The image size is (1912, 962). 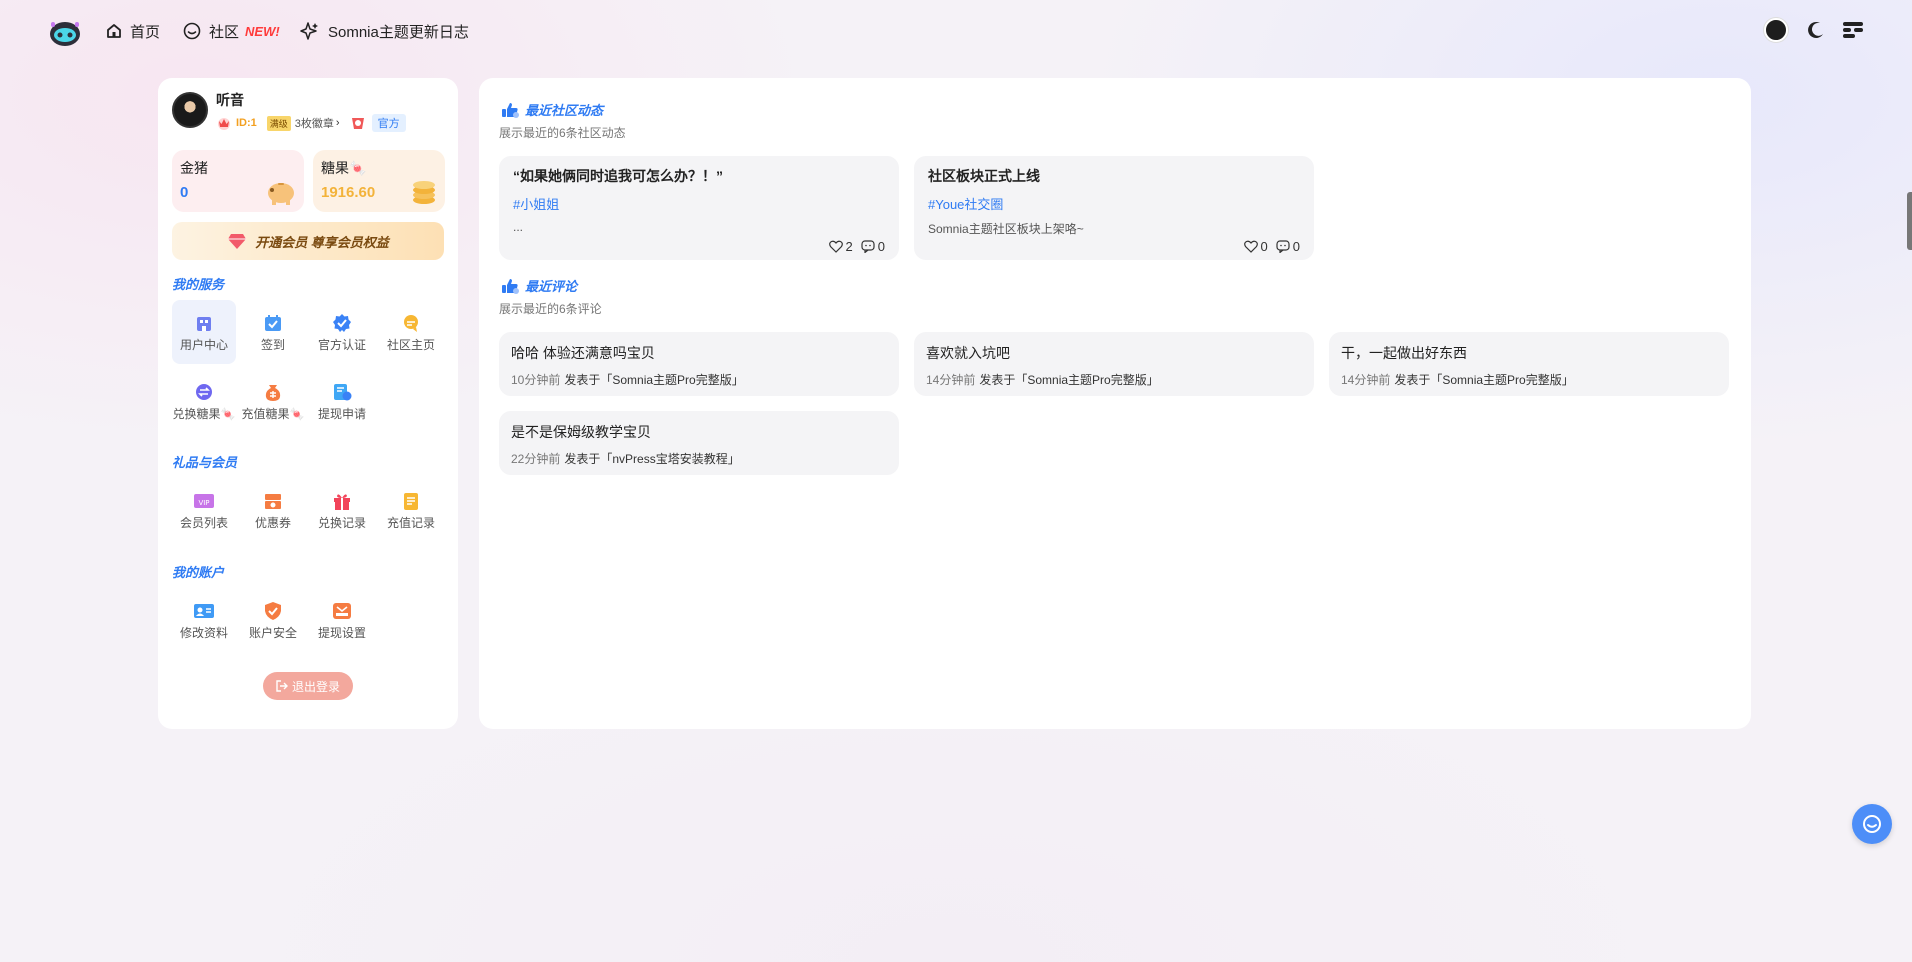 I want to click on site-logo, so click(x=65, y=33).